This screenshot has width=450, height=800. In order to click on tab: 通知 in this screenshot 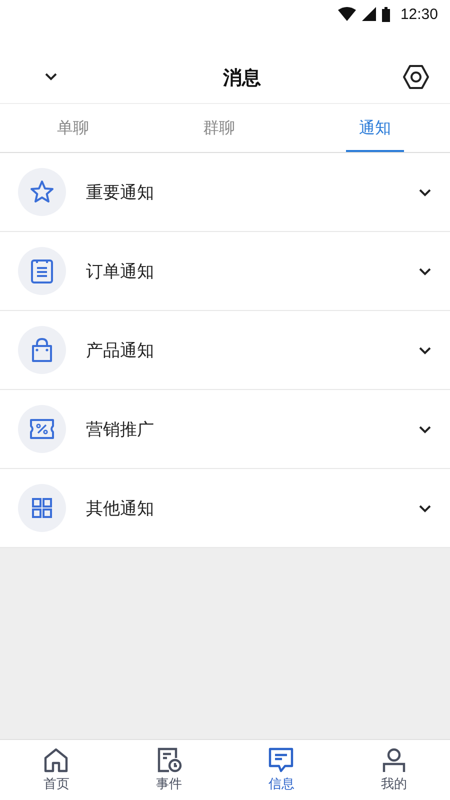, I will do `click(375, 128)`.